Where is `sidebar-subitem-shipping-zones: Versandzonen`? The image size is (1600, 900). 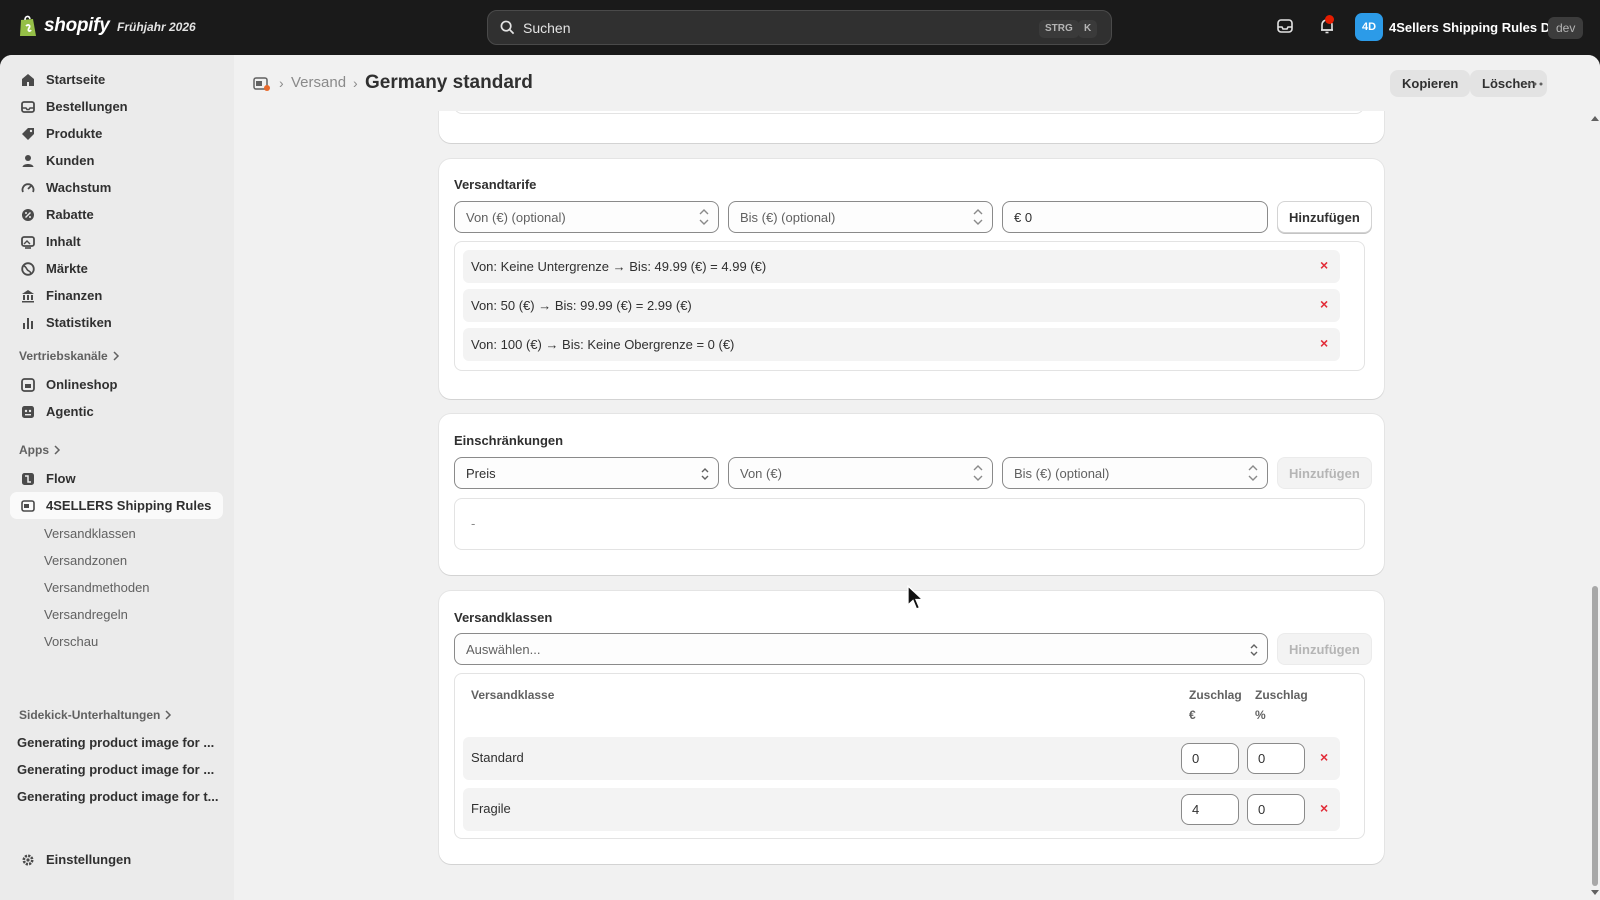 sidebar-subitem-shipping-zones: Versandzonen is located at coordinates (85, 560).